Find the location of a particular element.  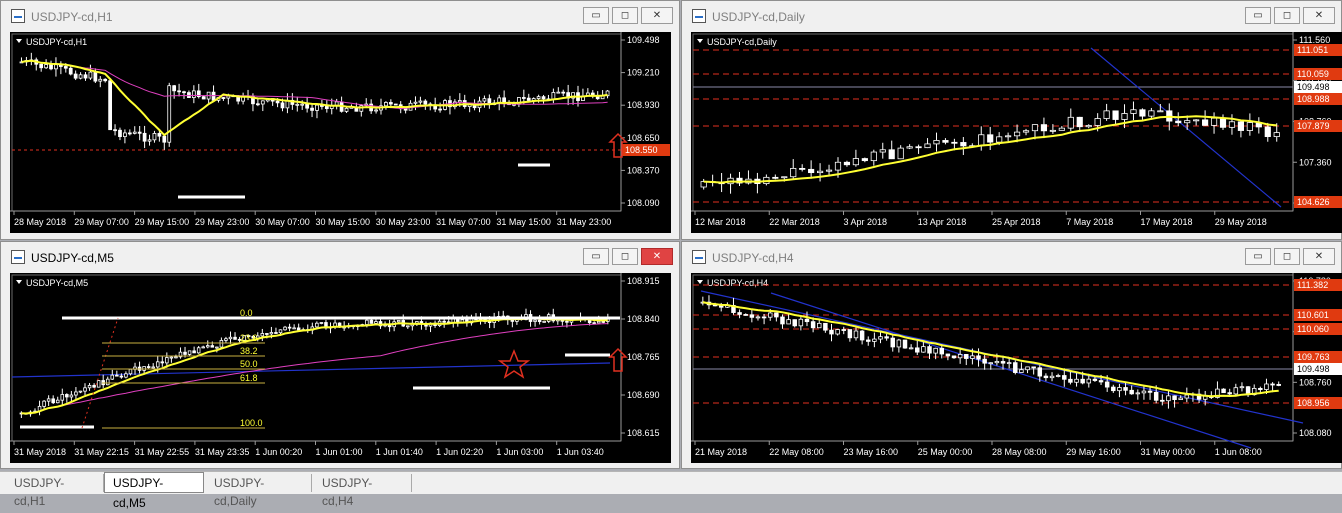

time-axis-label: 1 Jun 02:20 is located at coordinates (459, 452).